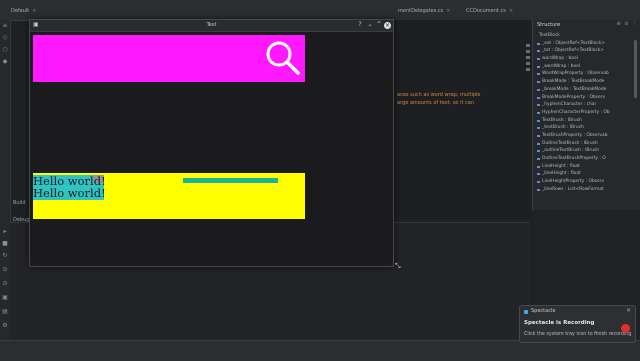  I want to click on window-title: Test, so click(211, 25).